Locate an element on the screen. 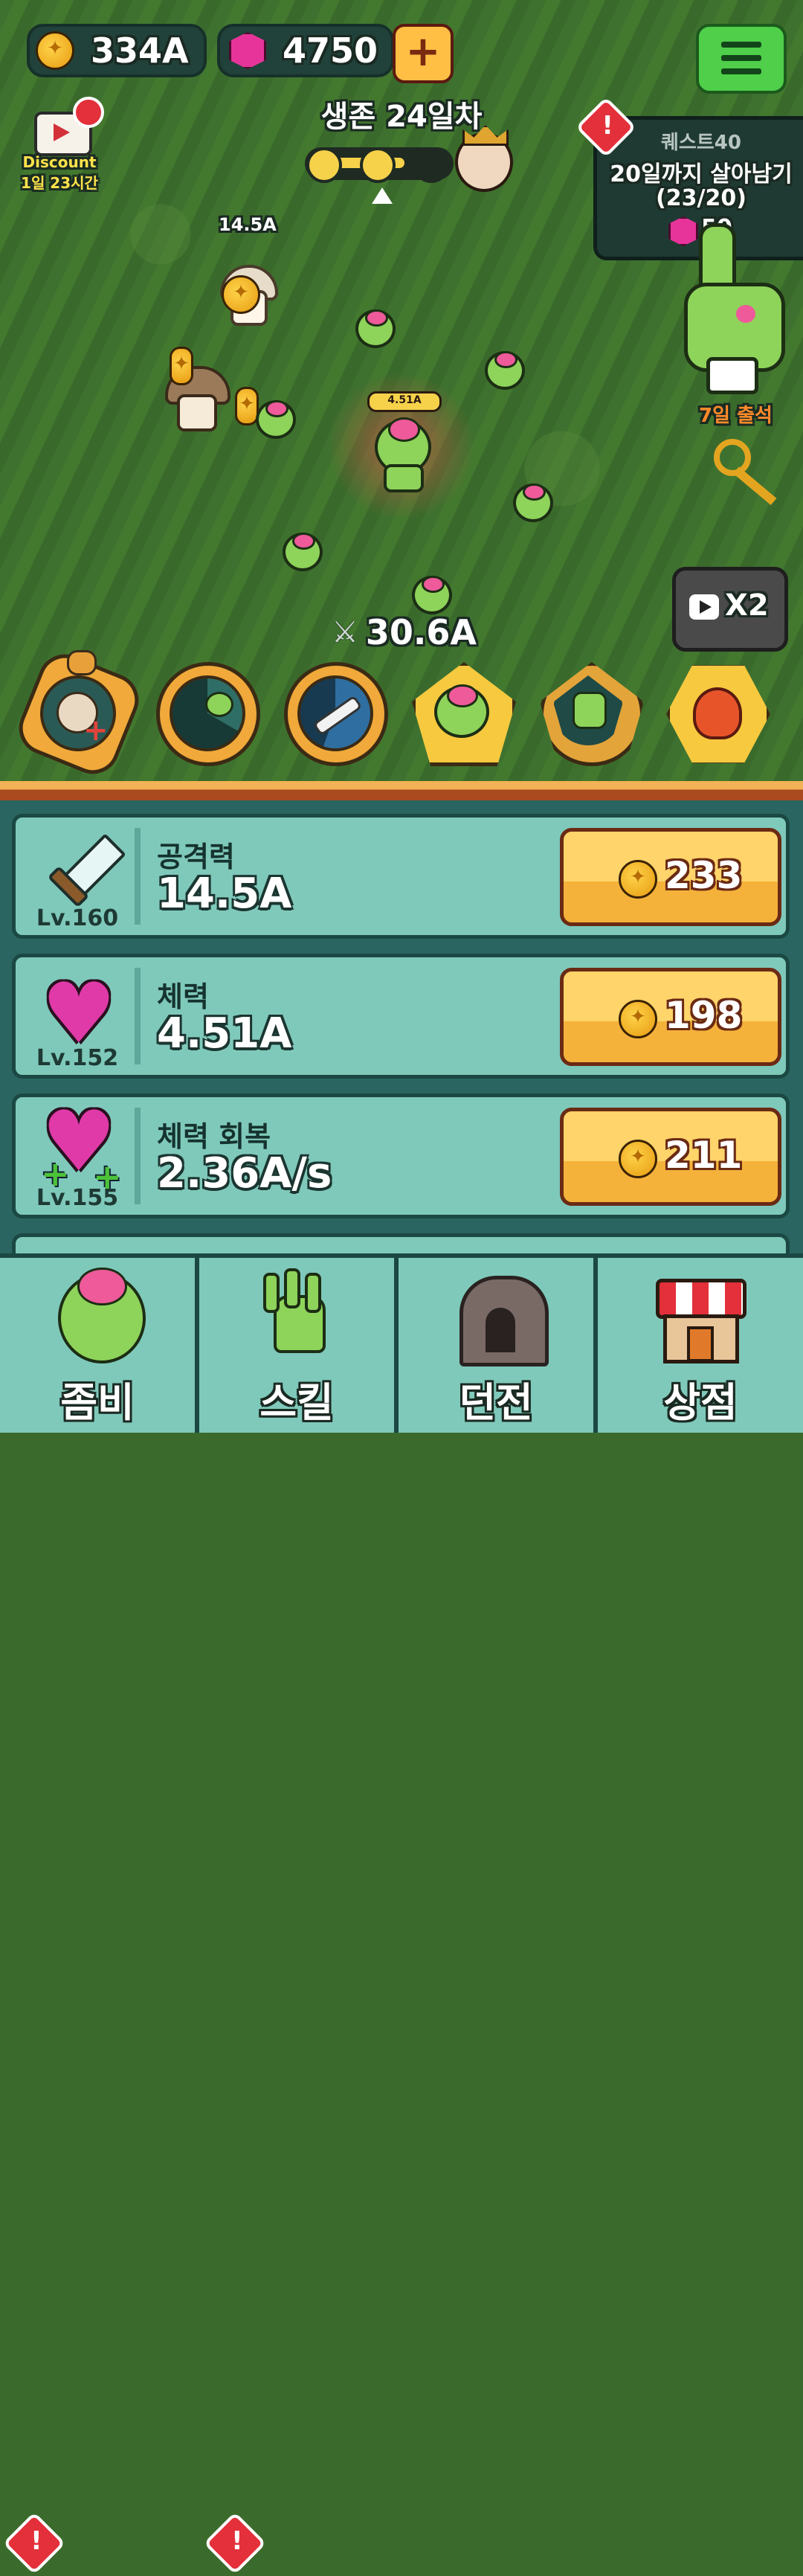 This screenshot has width=803, height=2576. heart-regen-icon: ♥ + + is located at coordinates (81, 1145).